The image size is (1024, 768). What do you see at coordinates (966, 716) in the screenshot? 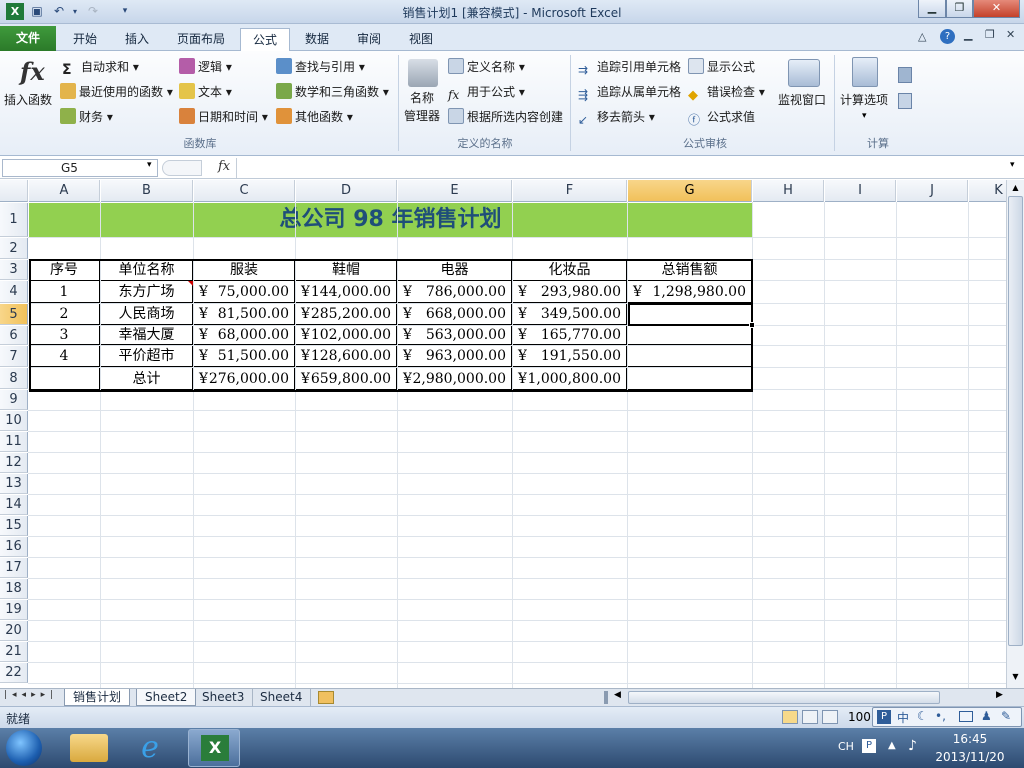
I see `ime-keyboard-icon` at bounding box center [966, 716].